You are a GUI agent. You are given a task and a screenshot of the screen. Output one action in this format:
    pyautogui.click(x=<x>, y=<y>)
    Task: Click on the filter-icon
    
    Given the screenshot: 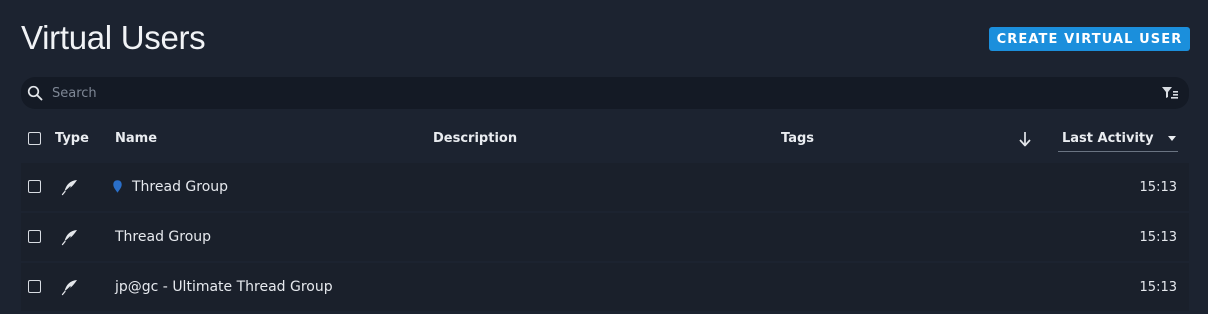 What is the action you would take?
    pyautogui.click(x=1170, y=93)
    